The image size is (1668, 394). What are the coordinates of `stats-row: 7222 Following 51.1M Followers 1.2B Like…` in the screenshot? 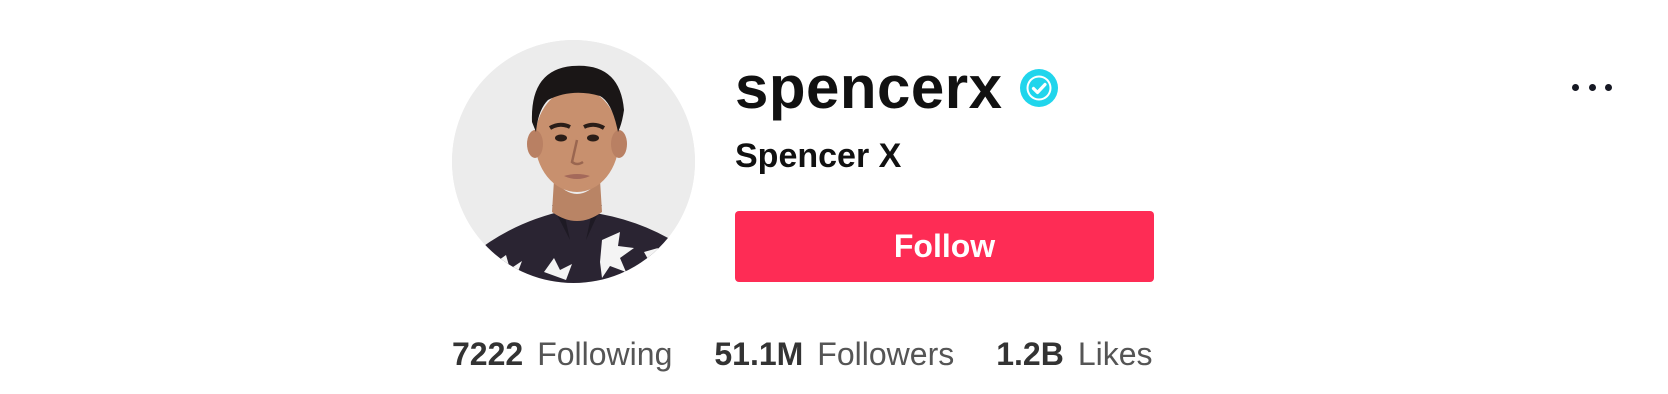 It's located at (802, 354).